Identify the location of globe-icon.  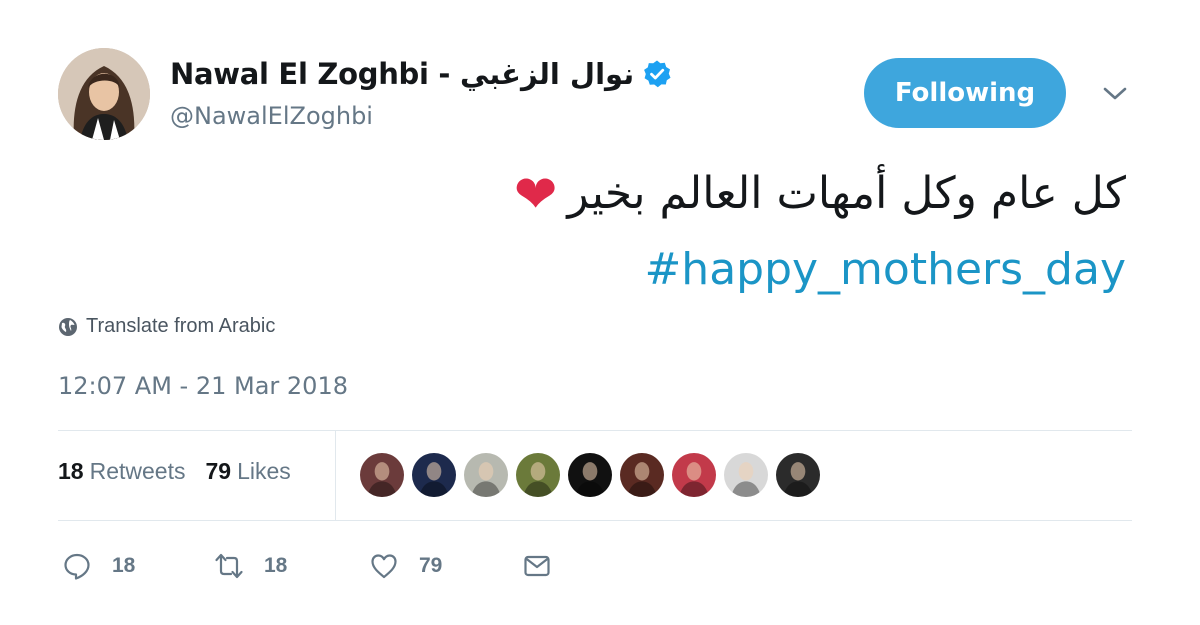
(68, 327).